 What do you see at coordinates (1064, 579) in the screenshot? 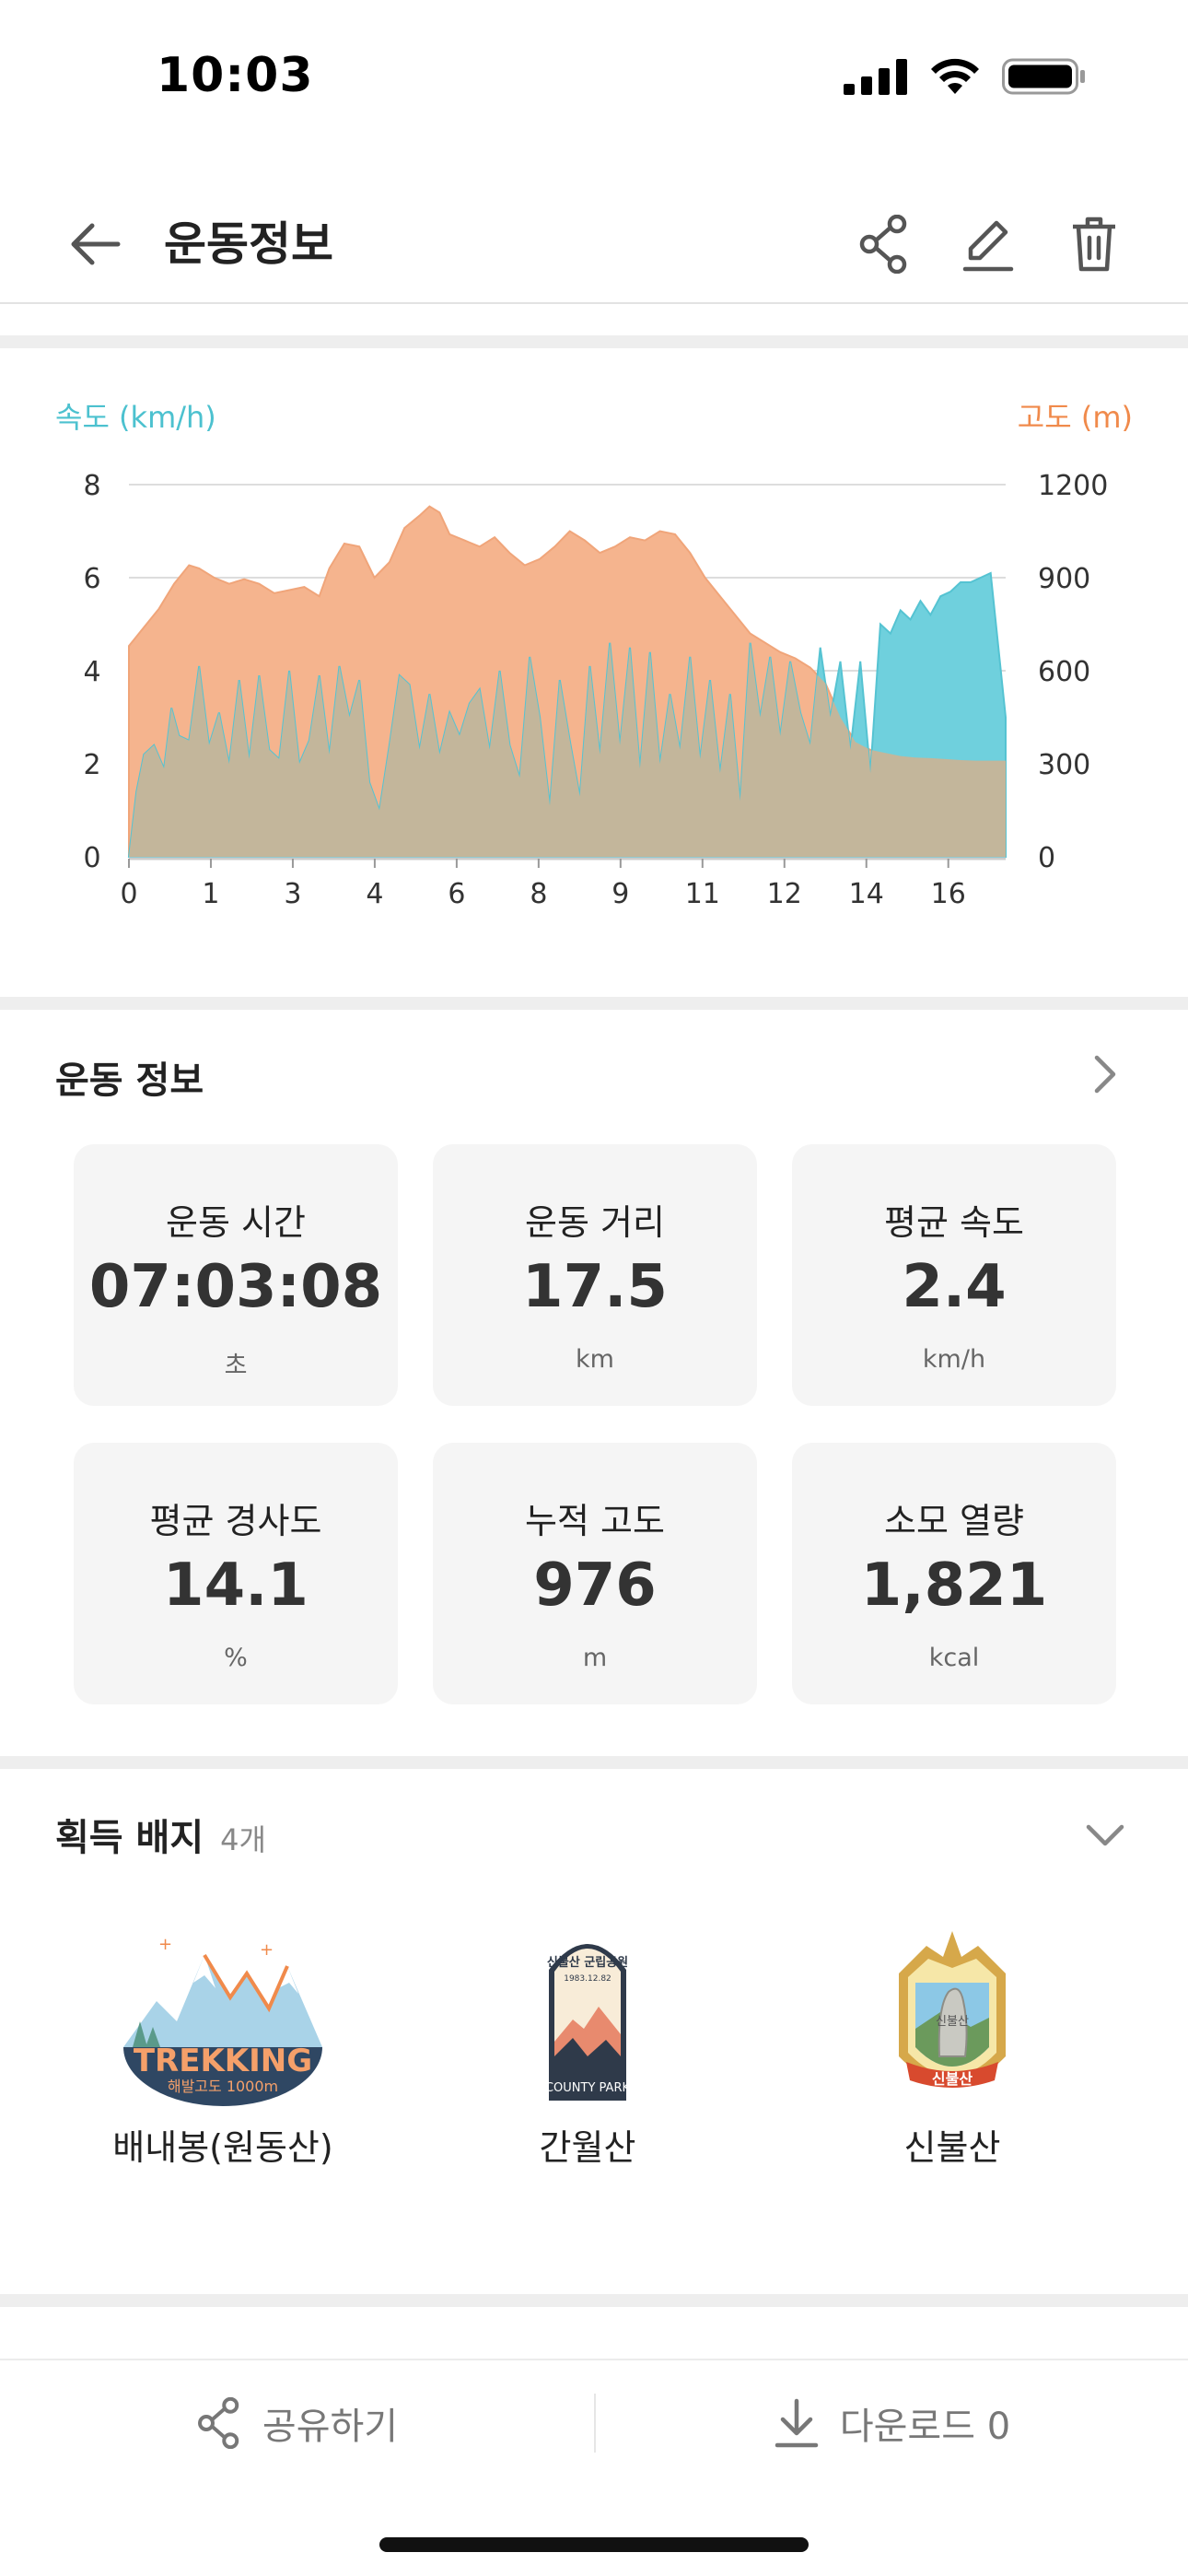
I see `y-right-tick-label: 900` at bounding box center [1064, 579].